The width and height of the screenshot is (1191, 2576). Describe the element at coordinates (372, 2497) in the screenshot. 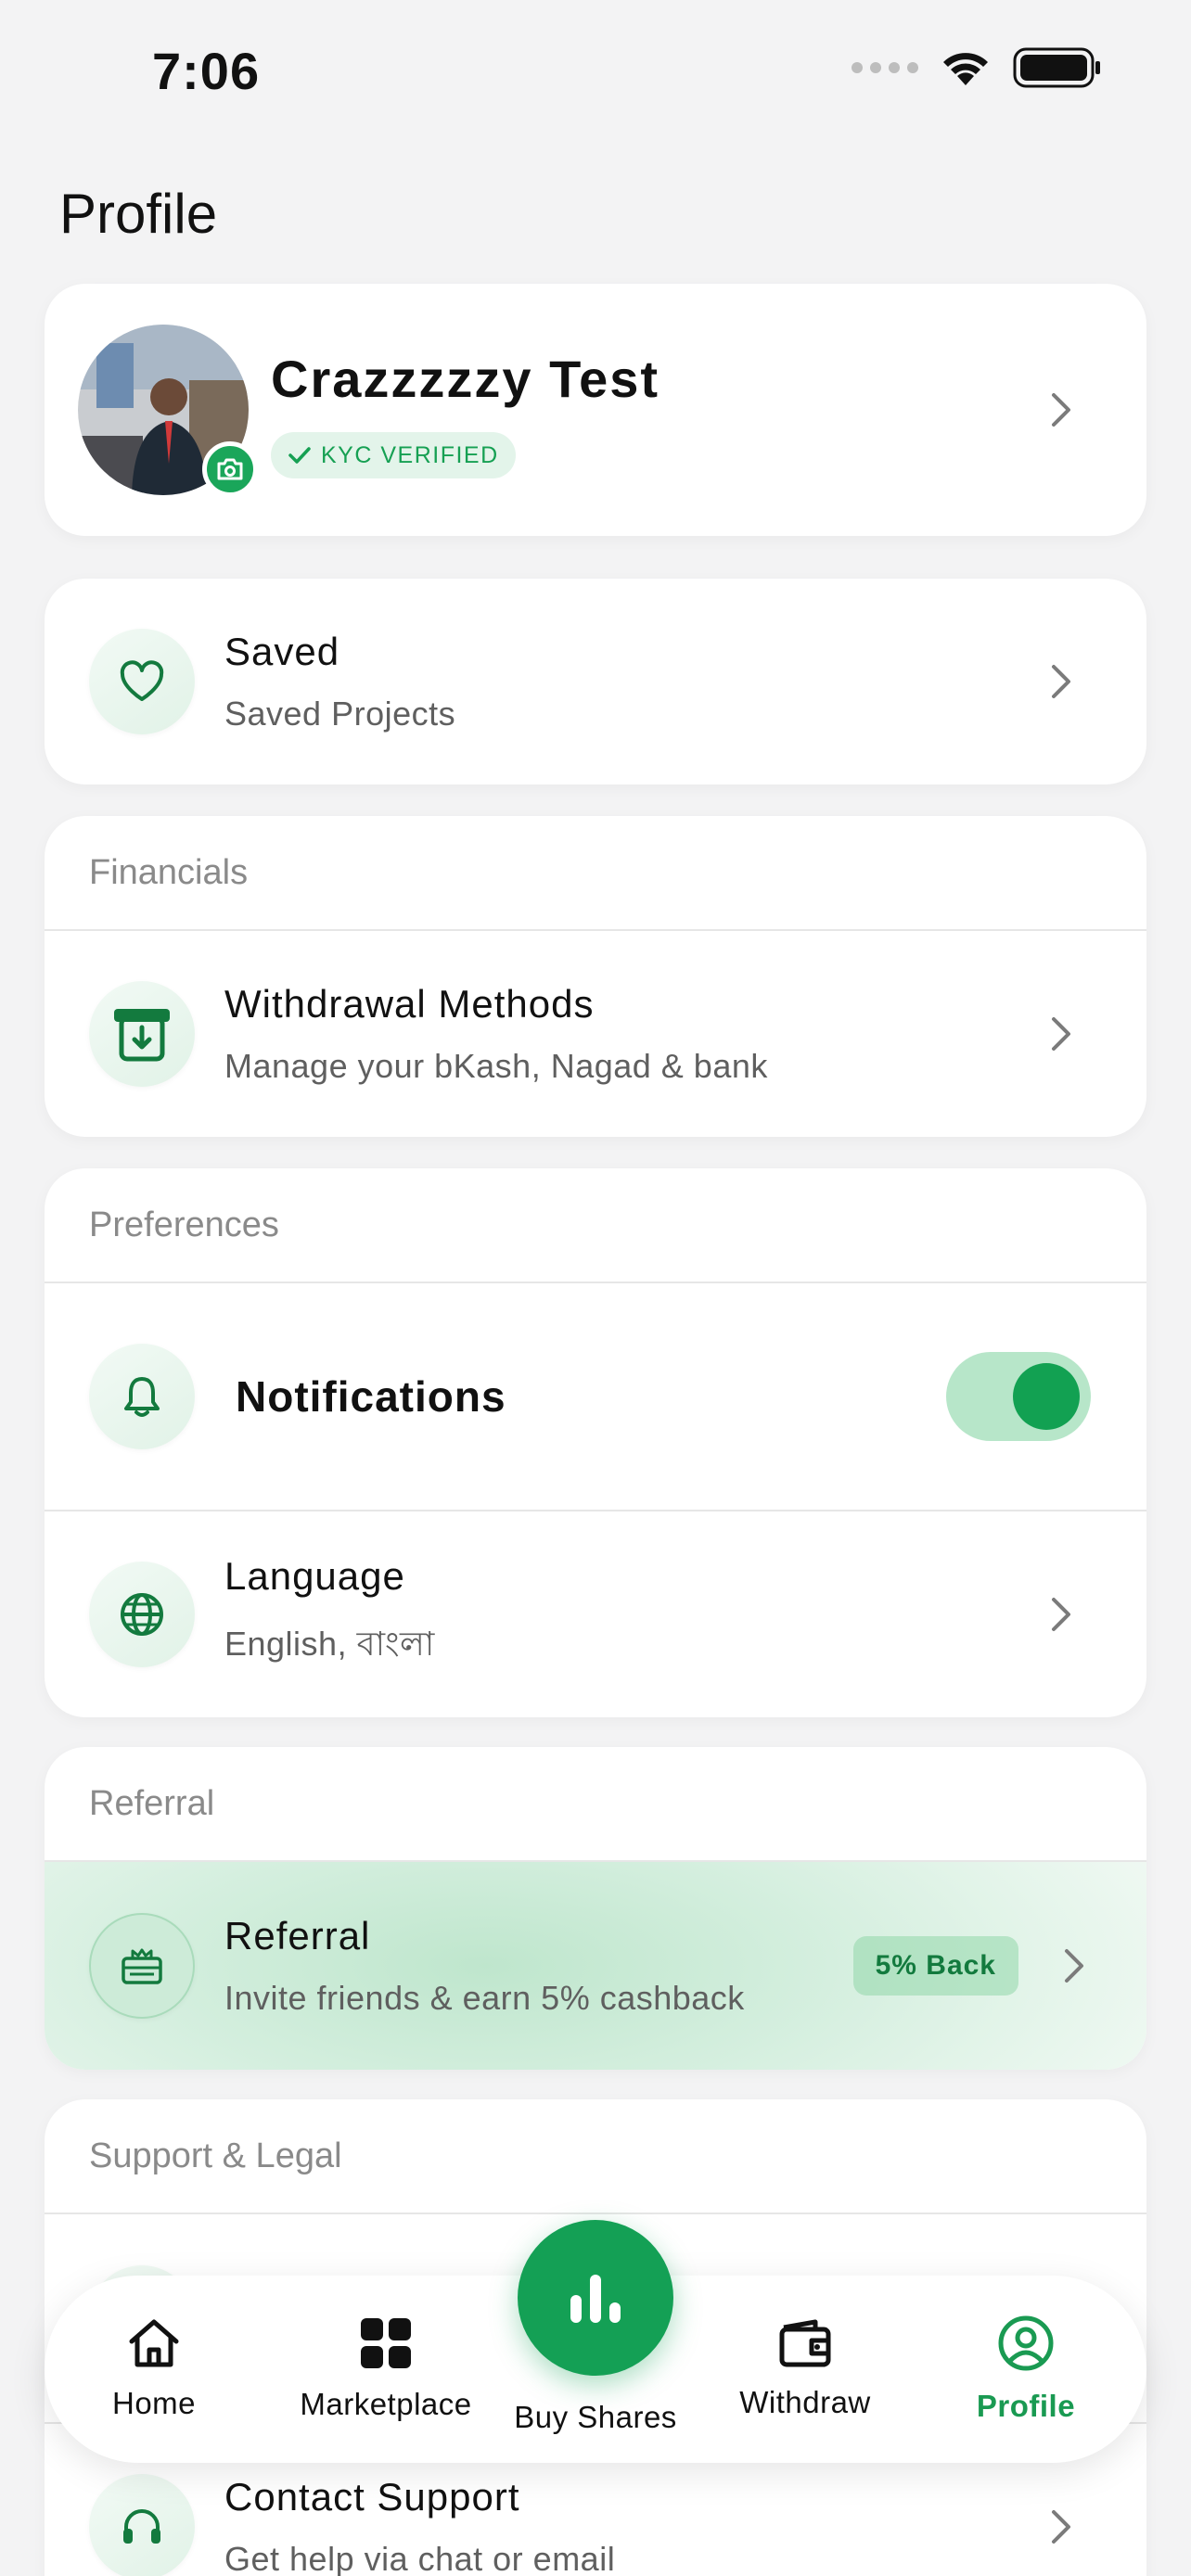

I see `contact-support-title: Contact Support` at that location.